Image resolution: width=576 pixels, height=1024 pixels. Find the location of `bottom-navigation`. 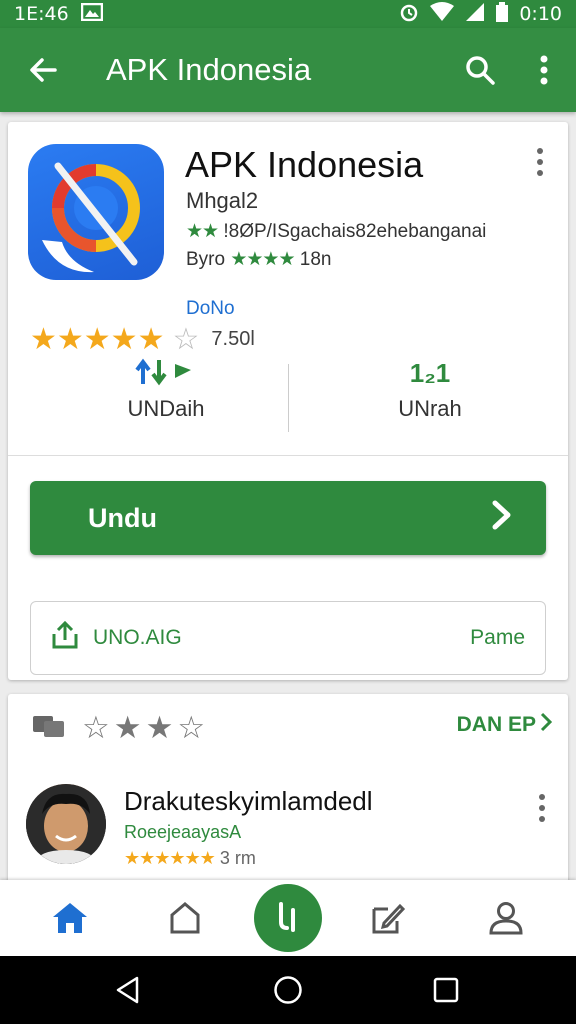

bottom-navigation is located at coordinates (288, 918).